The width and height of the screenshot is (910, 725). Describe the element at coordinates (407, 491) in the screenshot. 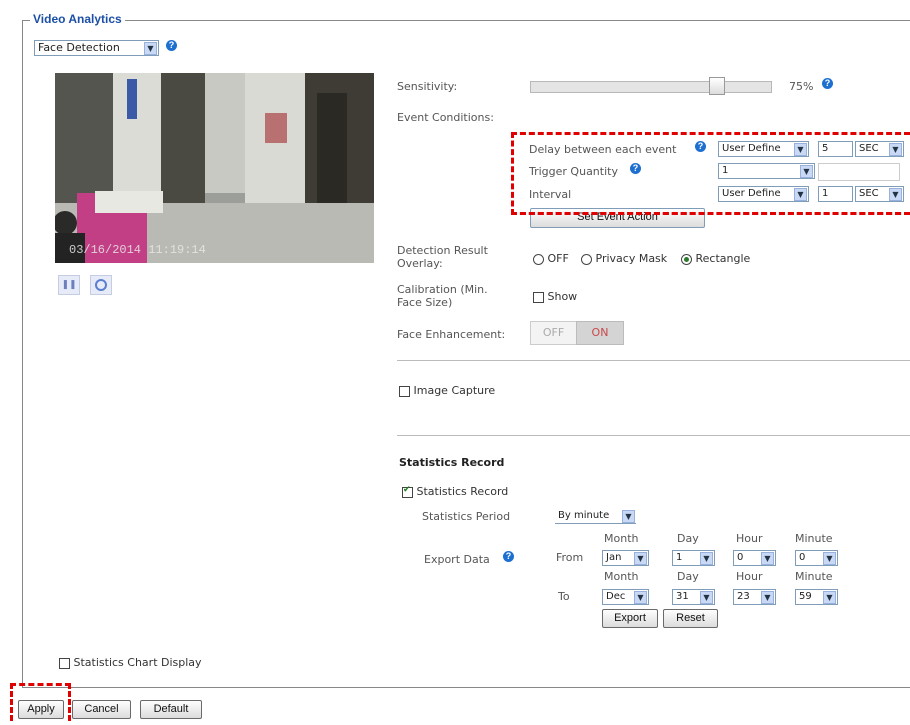

I see `statistics-record-checkbox` at that location.